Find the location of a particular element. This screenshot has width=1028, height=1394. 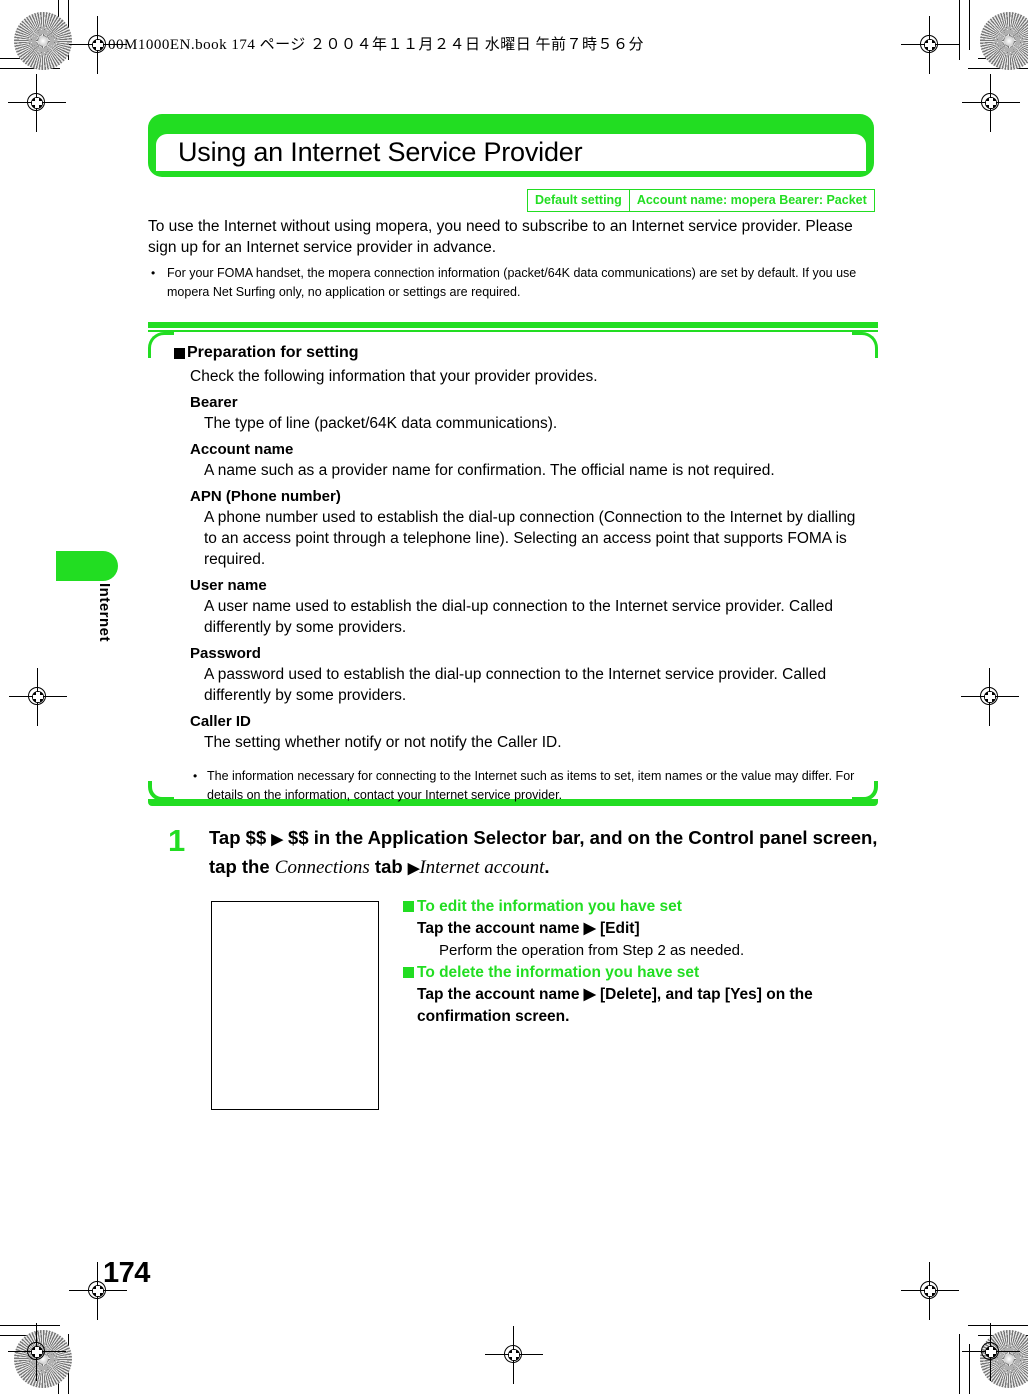

registration-target-top-left-lower is located at coordinates (37, 103).